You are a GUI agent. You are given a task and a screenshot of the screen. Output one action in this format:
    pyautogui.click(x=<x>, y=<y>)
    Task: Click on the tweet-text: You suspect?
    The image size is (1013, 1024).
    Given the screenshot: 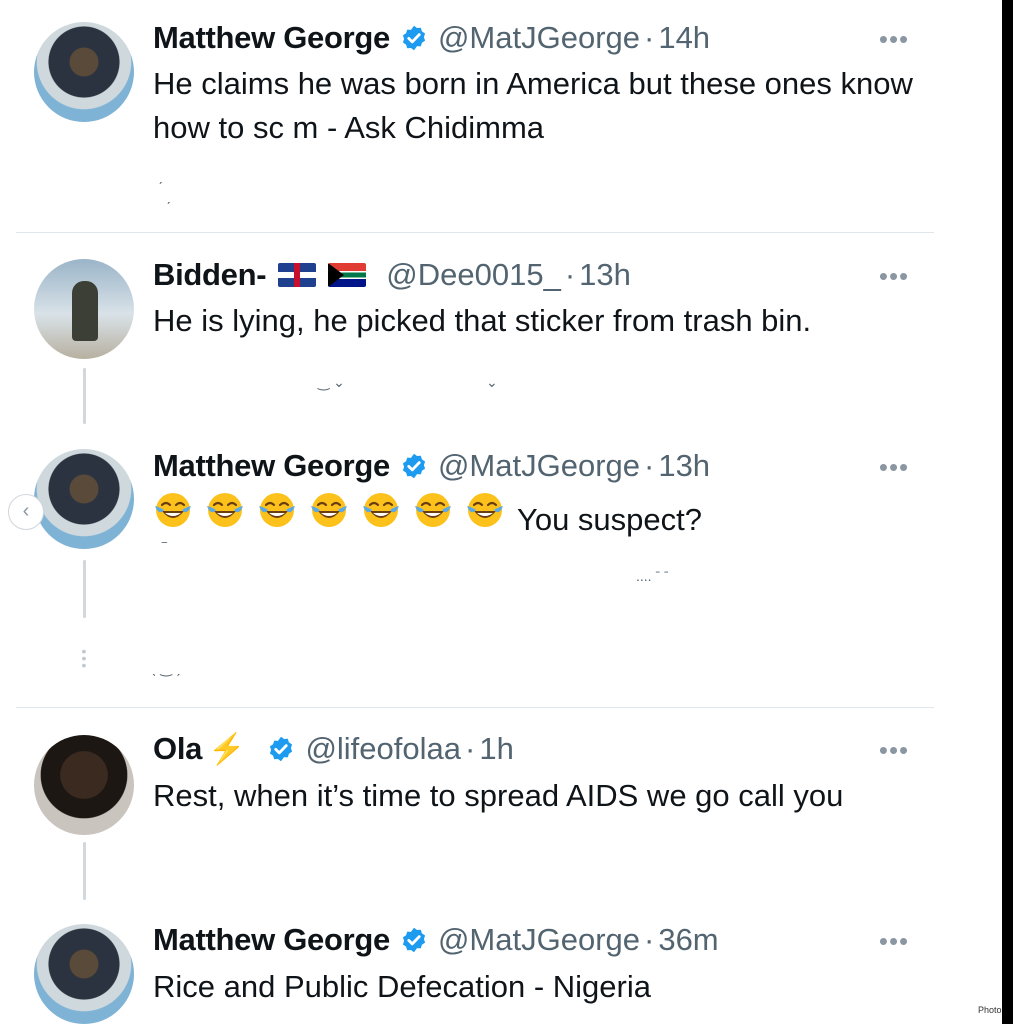 What is the action you would take?
    pyautogui.click(x=543, y=516)
    